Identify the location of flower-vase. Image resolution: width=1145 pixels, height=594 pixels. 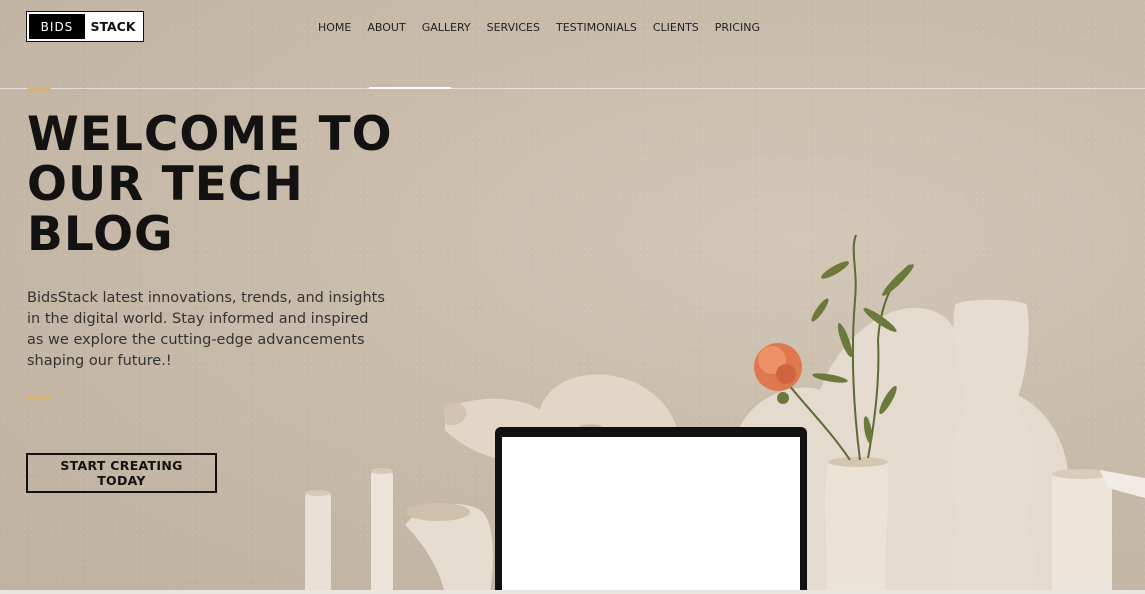
(857, 525).